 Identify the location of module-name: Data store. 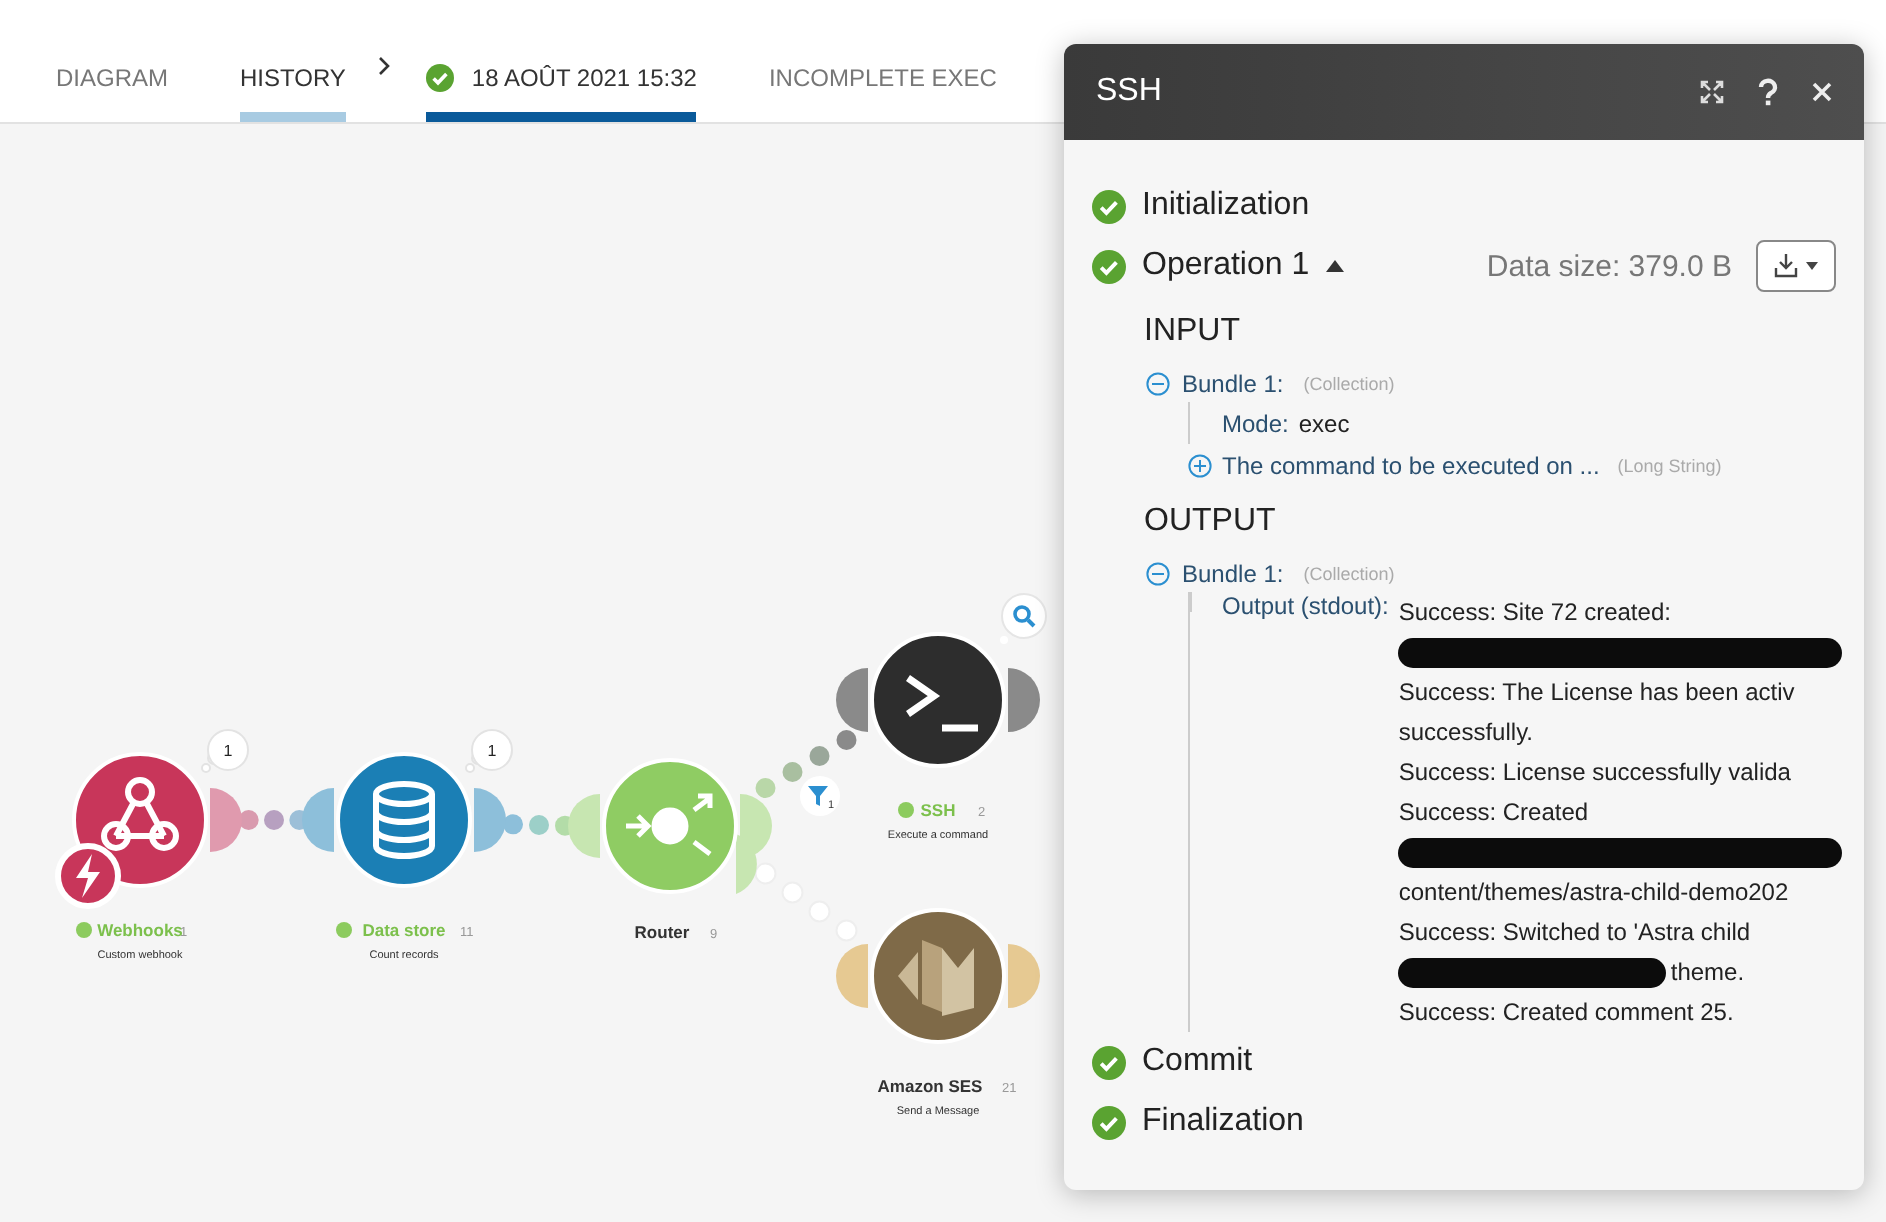
(404, 930).